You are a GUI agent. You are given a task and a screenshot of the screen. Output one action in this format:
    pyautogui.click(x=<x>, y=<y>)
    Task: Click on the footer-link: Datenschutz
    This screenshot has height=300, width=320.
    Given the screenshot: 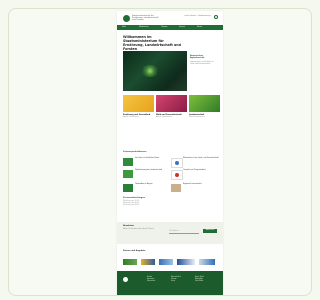 What is the action you would take?
    pyautogui.click(x=158, y=282)
    